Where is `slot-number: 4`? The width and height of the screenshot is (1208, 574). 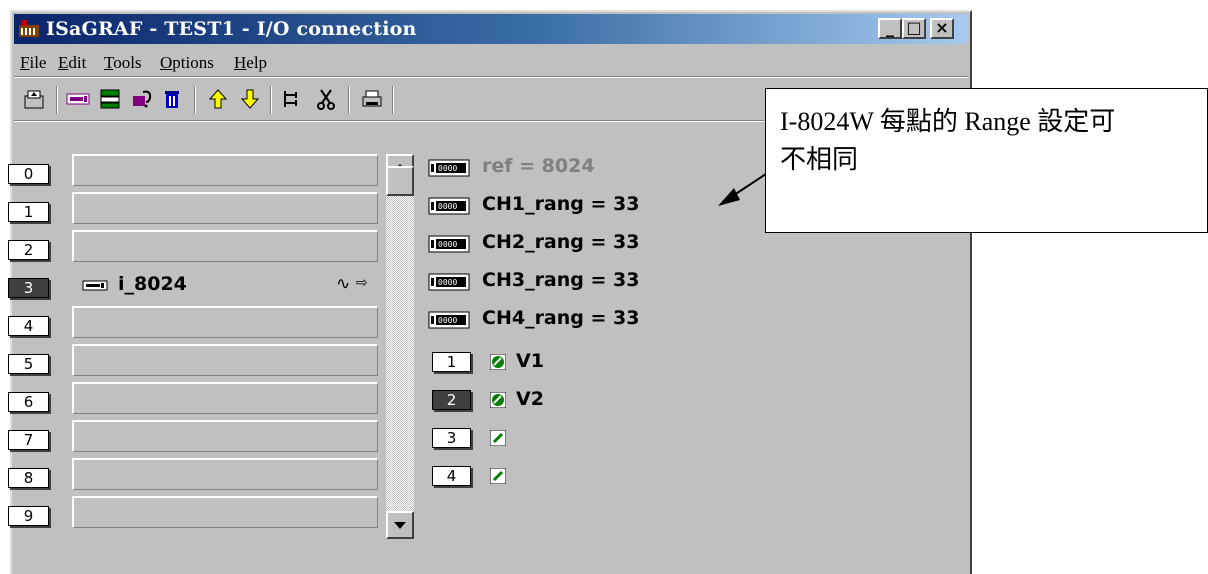 slot-number: 4 is located at coordinates (28, 326).